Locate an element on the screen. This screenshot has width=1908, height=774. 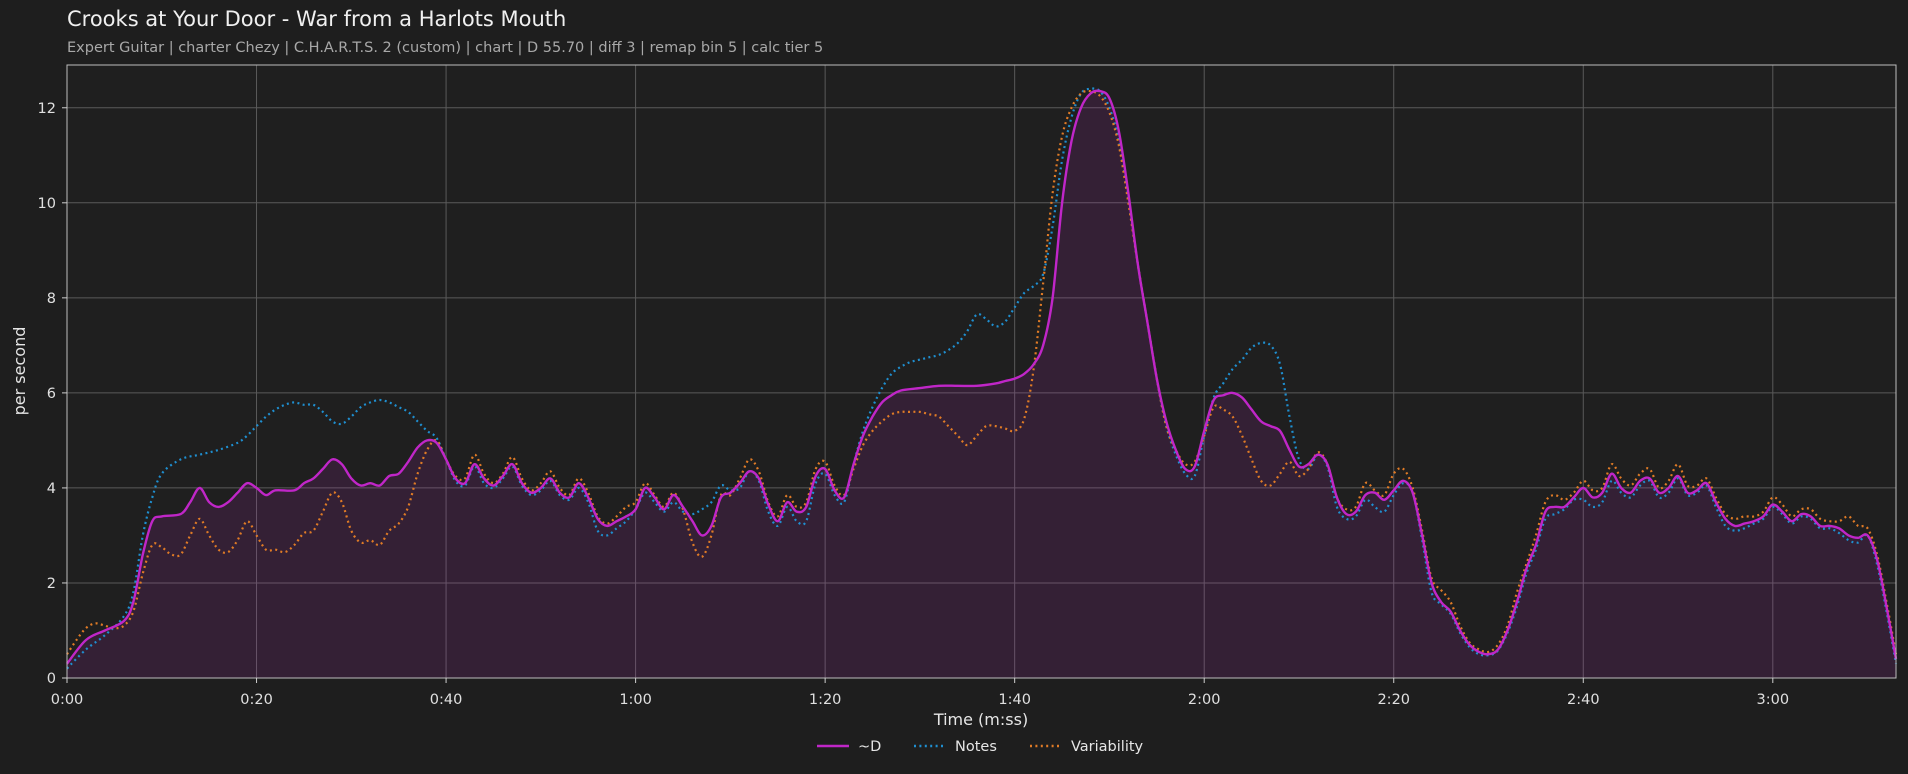
y-tick-label: 4 is located at coordinates (51, 489).